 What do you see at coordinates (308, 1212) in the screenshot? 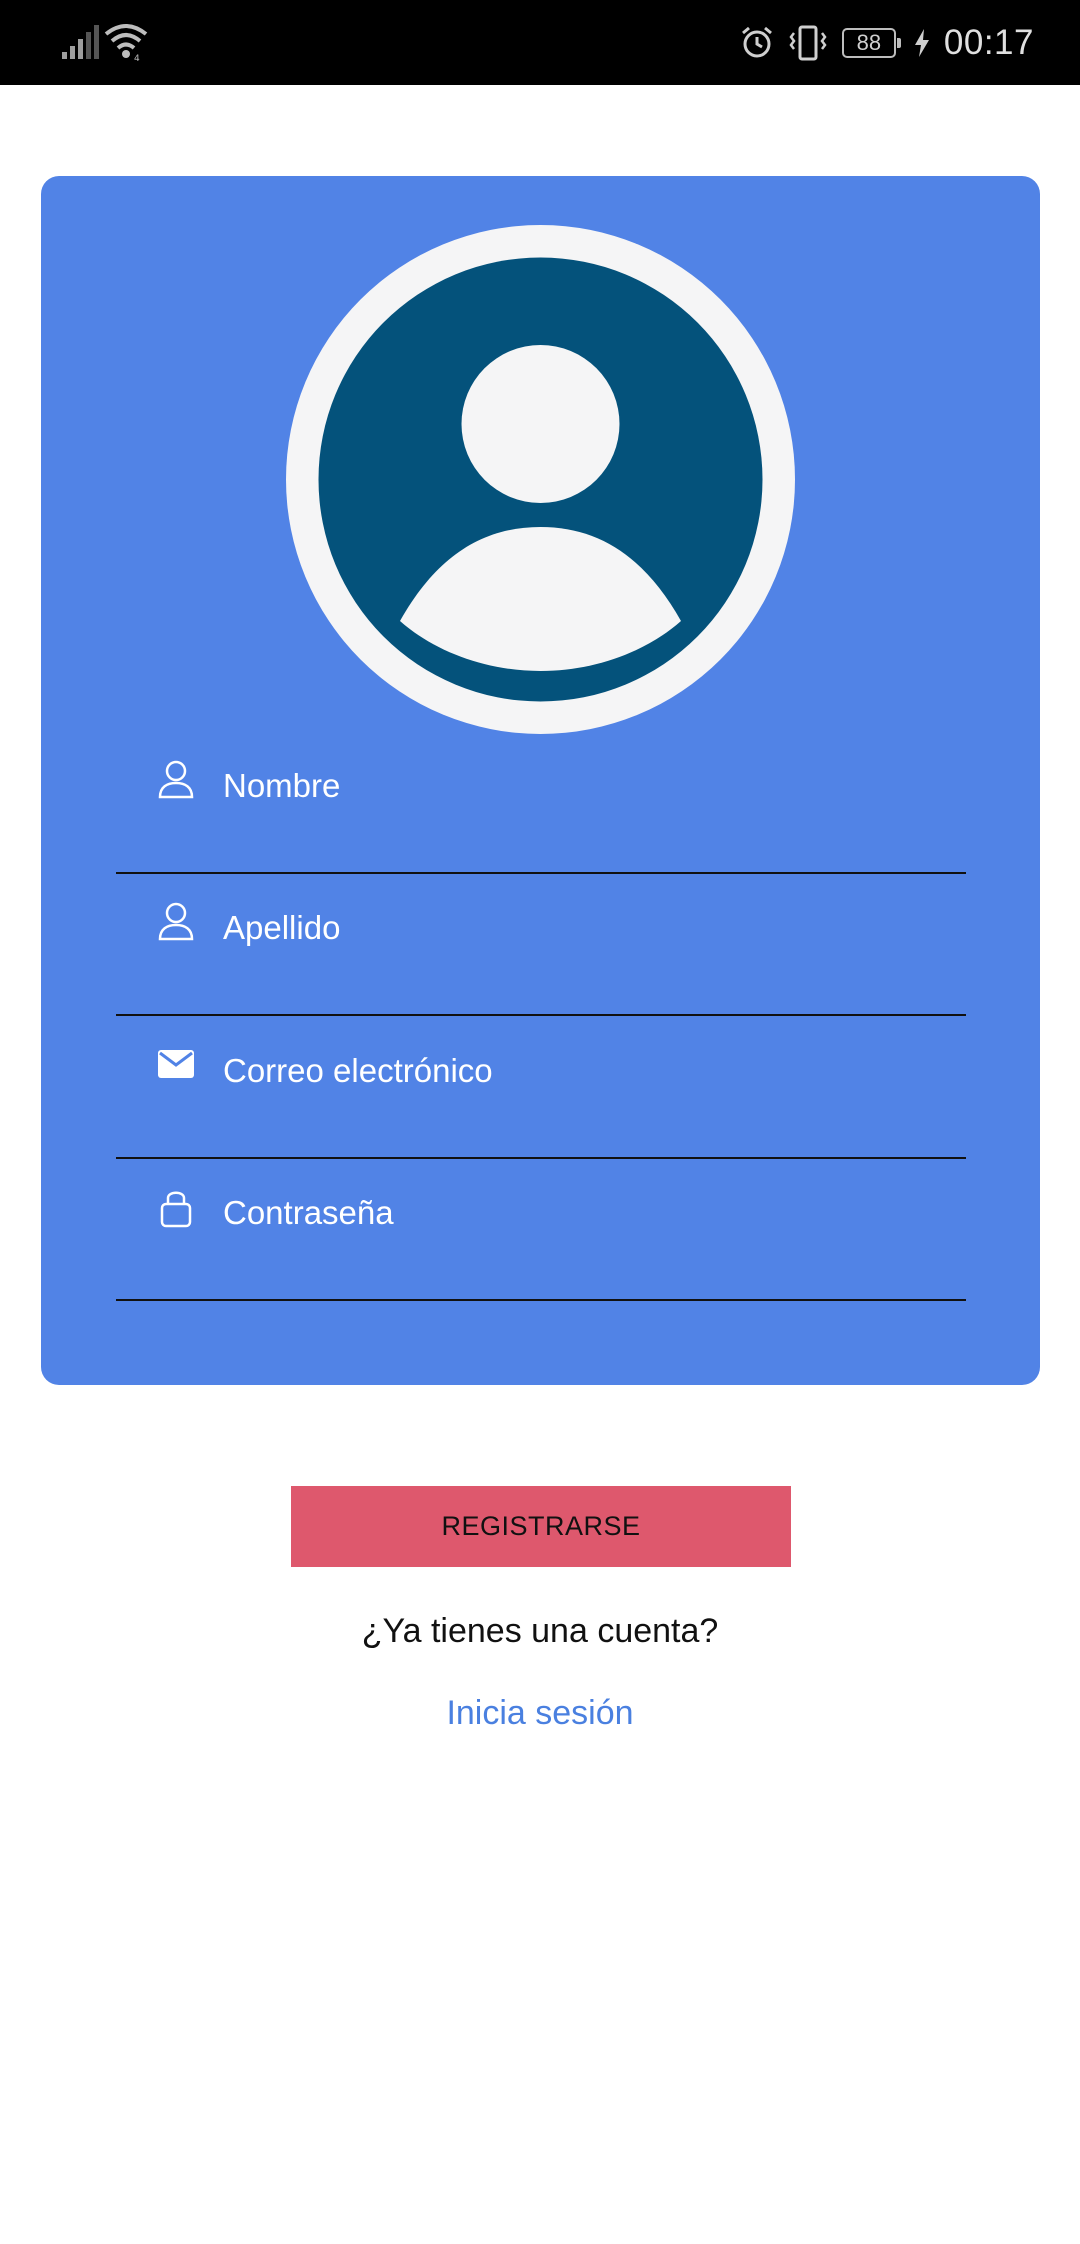
I see `password-placeholder: Contraseña` at bounding box center [308, 1212].